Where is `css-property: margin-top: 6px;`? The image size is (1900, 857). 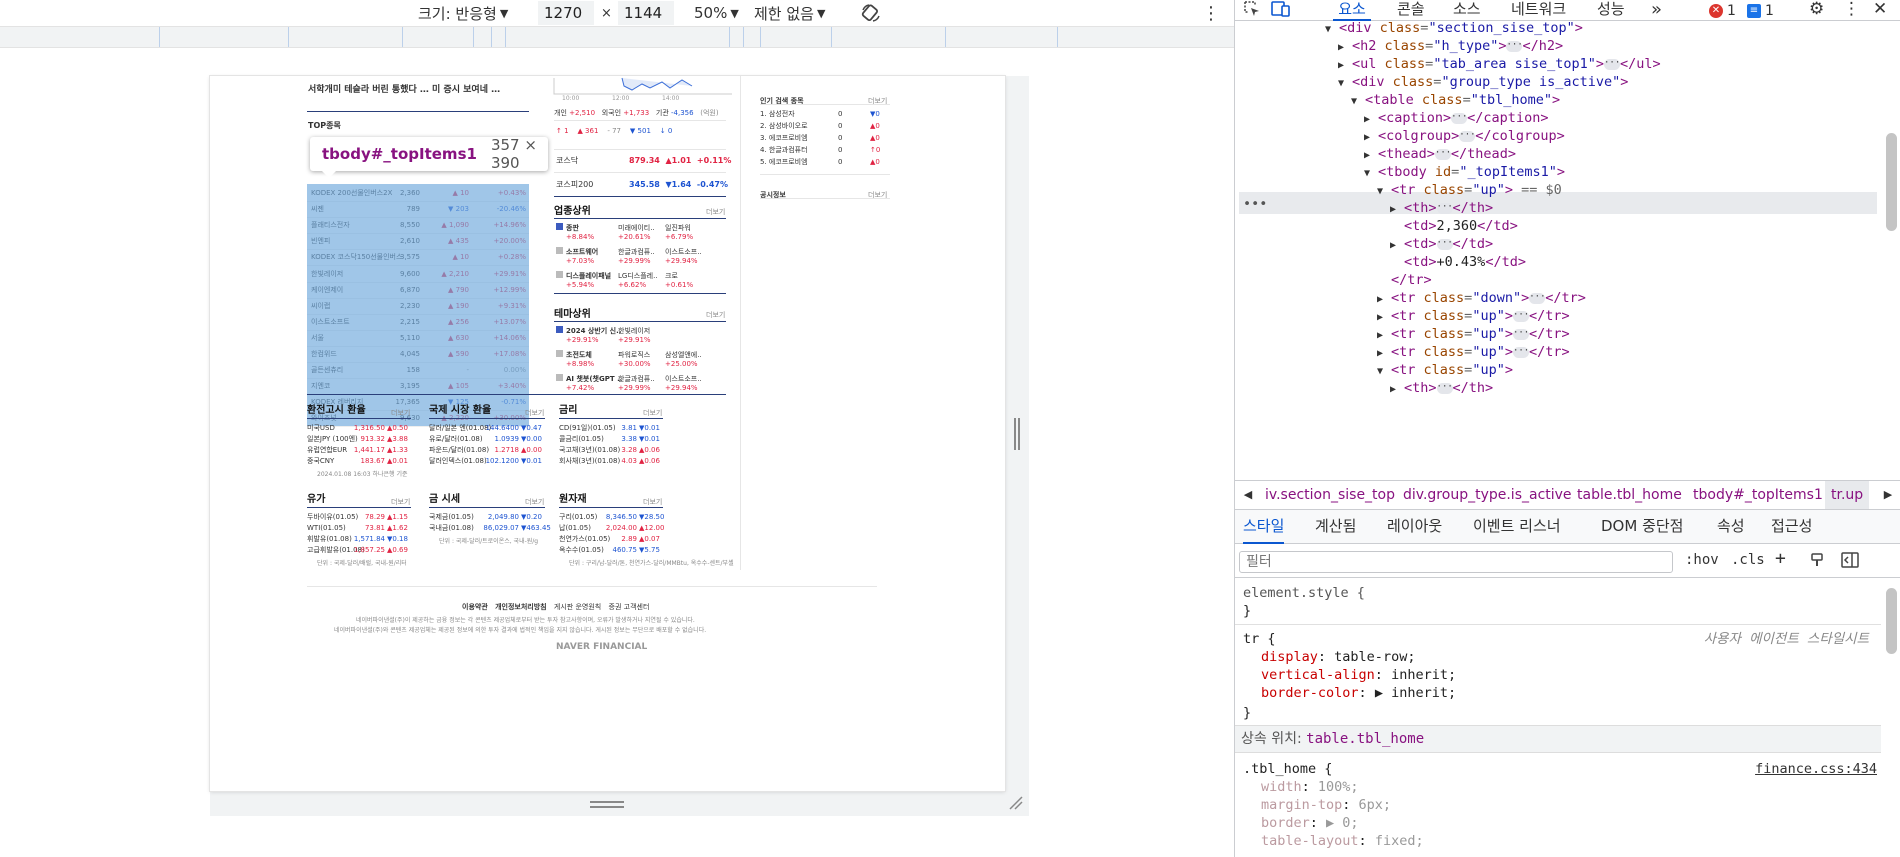
css-property: margin-top: 6px; is located at coordinates (1326, 805).